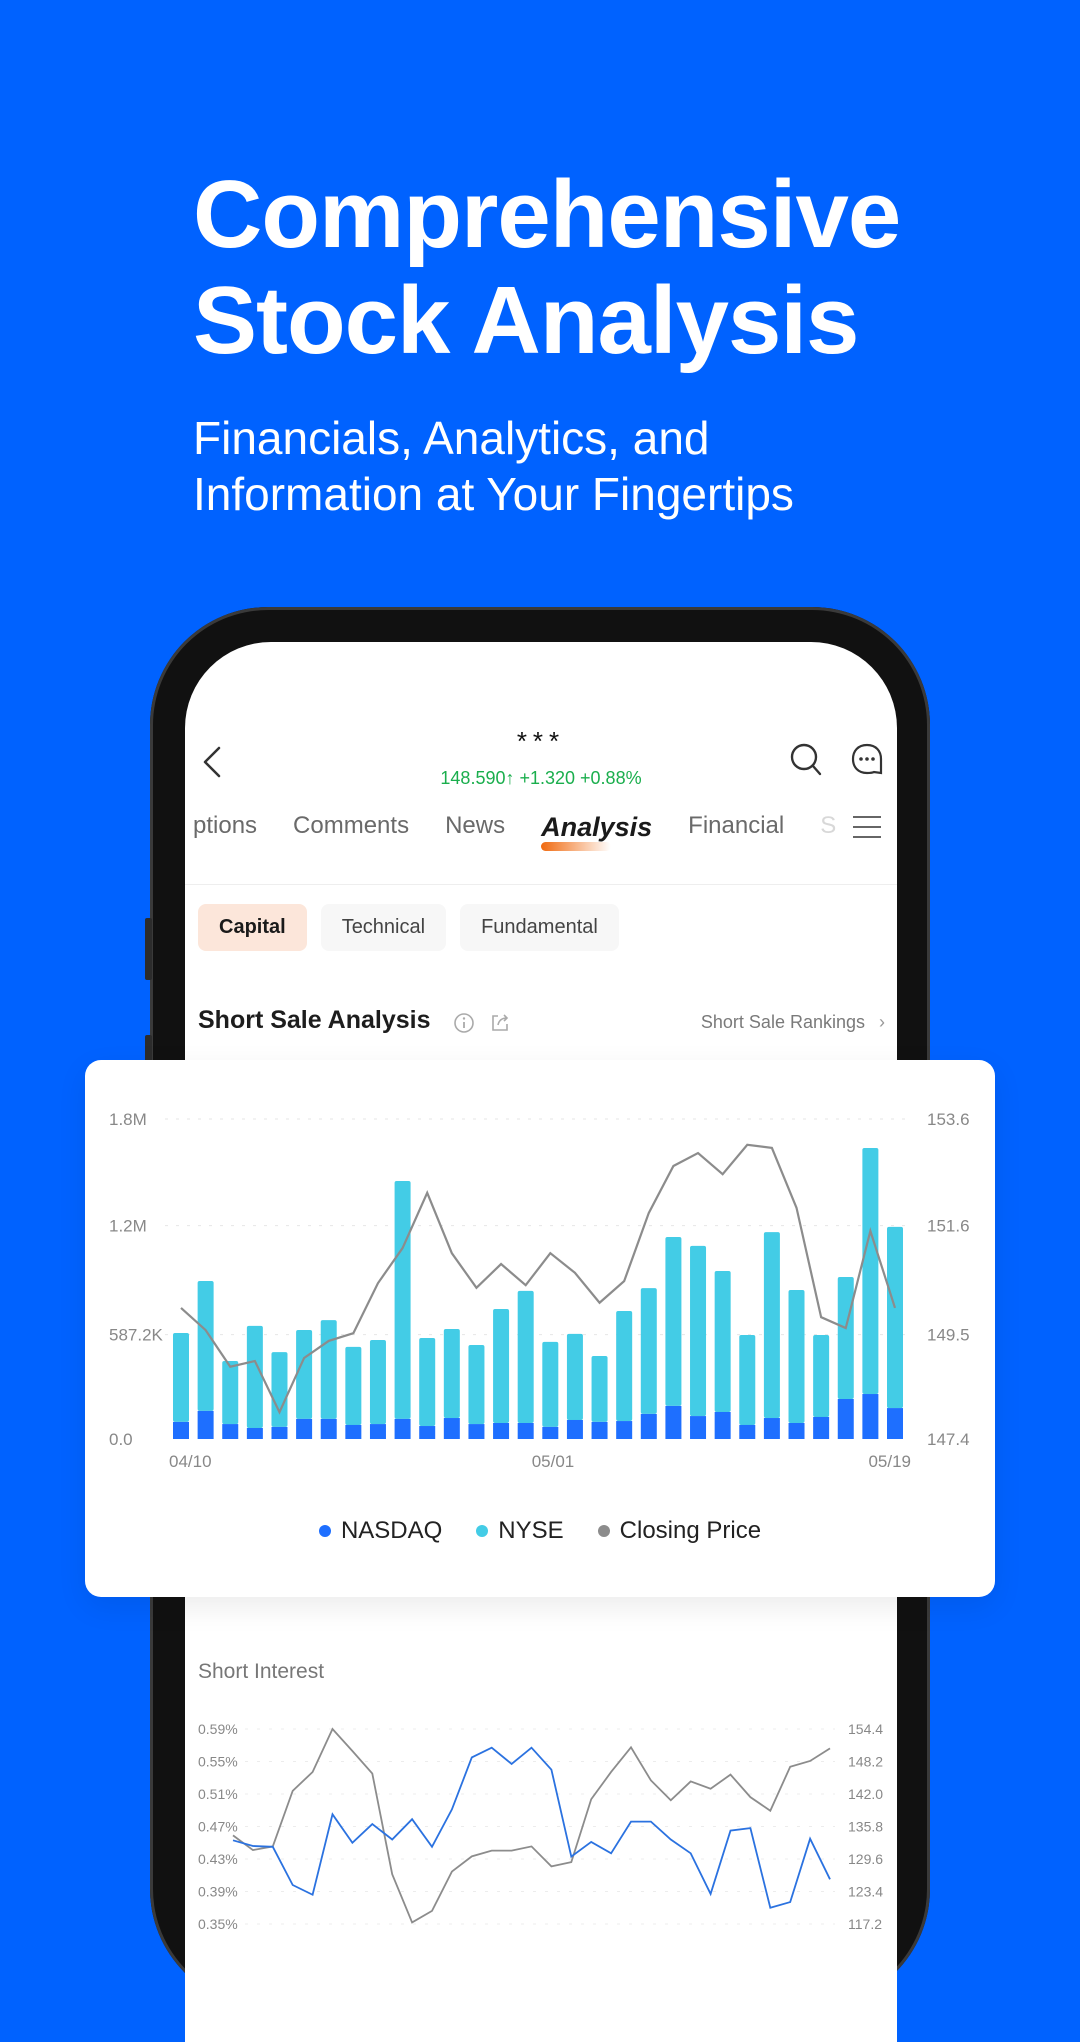 Image resolution: width=1080 pixels, height=2042 pixels. Describe the element at coordinates (882, 1022) in the screenshot. I see `chevron-right-icon: ›` at that location.